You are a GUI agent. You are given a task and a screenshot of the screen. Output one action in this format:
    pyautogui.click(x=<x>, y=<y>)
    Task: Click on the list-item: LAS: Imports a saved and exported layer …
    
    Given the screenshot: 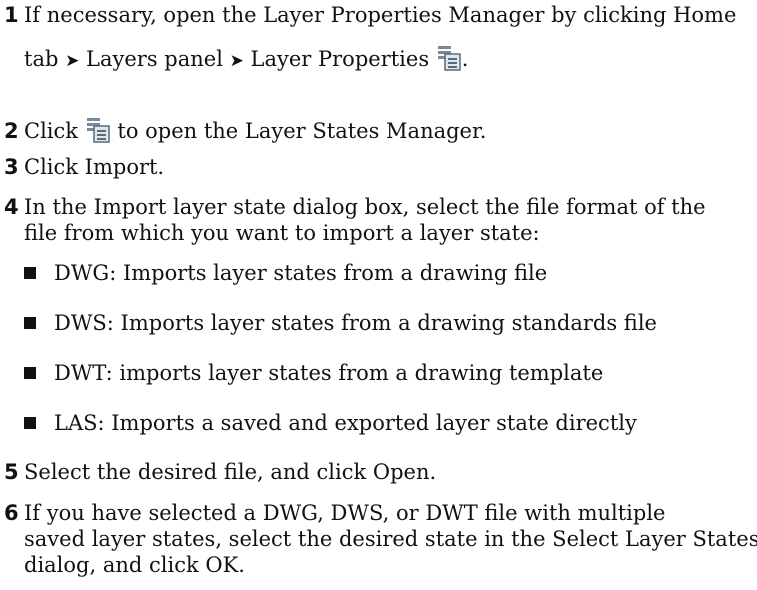 What is the action you would take?
    pyautogui.click(x=330, y=423)
    